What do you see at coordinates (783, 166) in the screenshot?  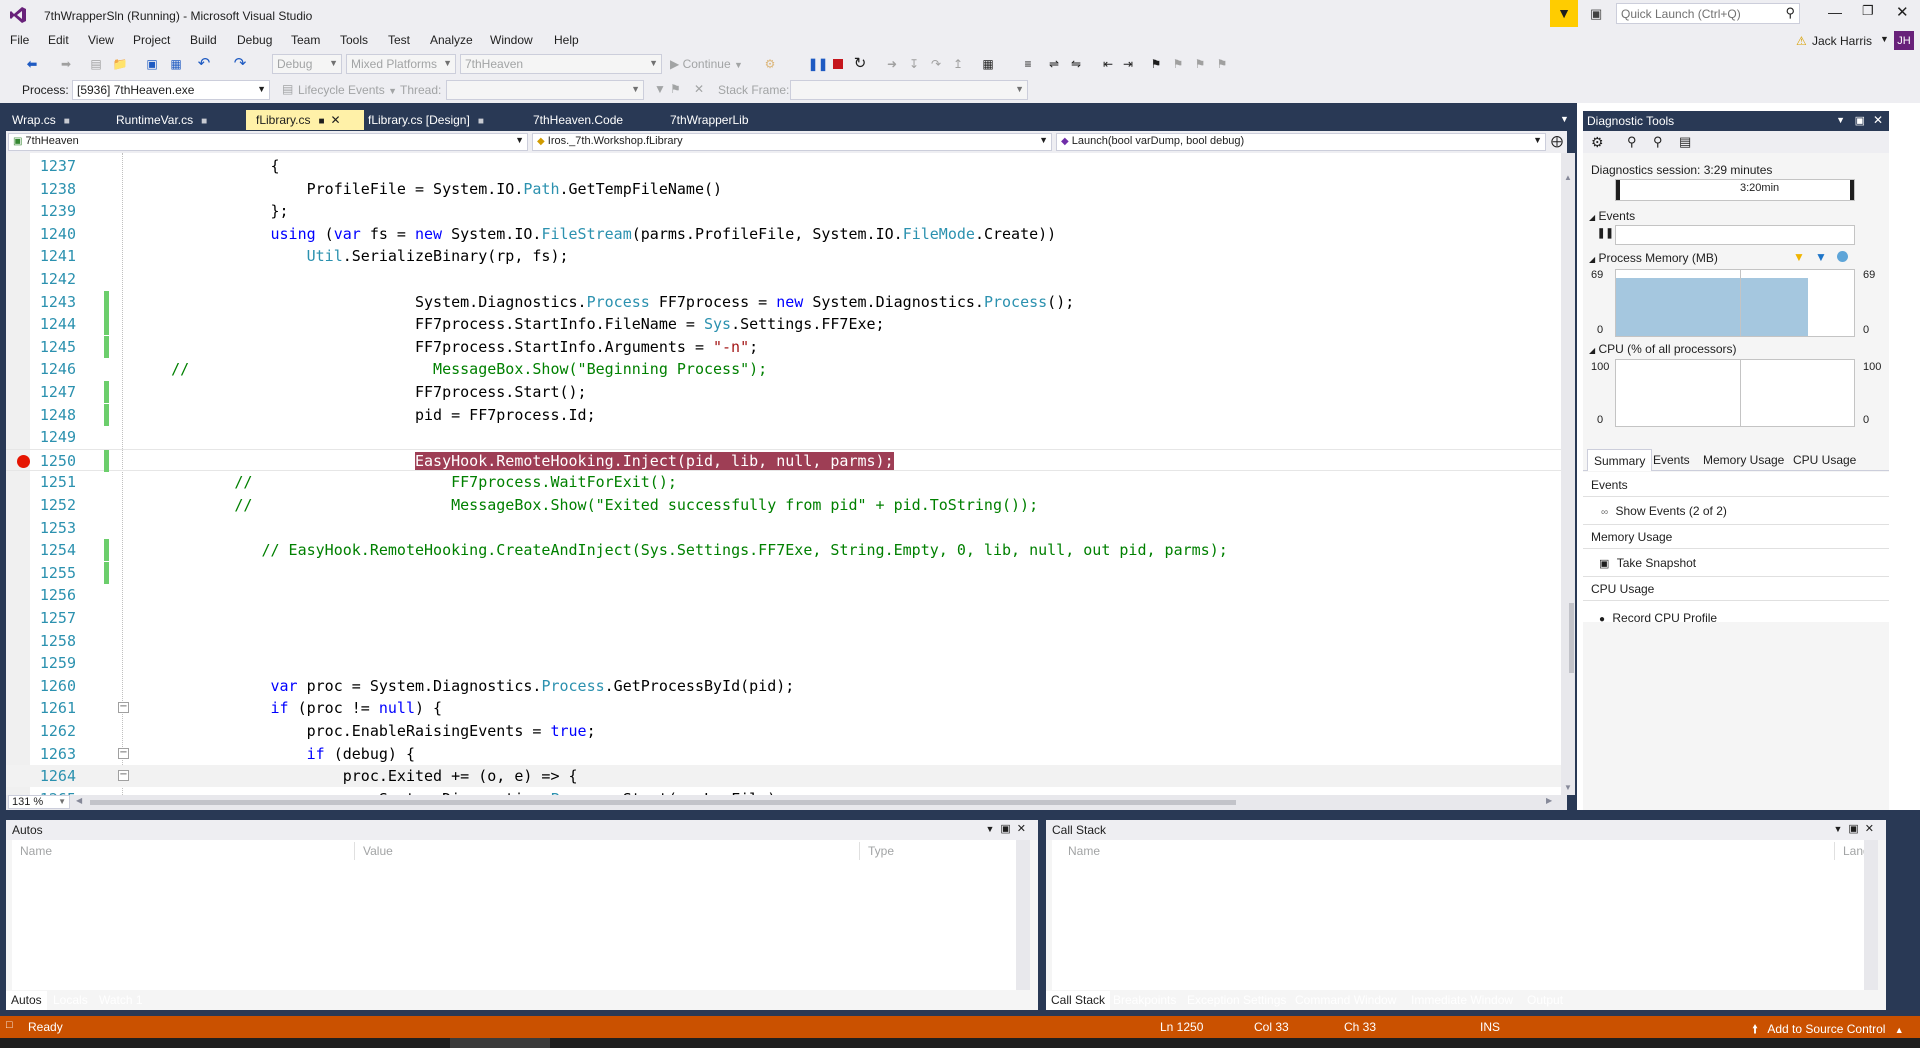 I see `code-line: 1237 {` at bounding box center [783, 166].